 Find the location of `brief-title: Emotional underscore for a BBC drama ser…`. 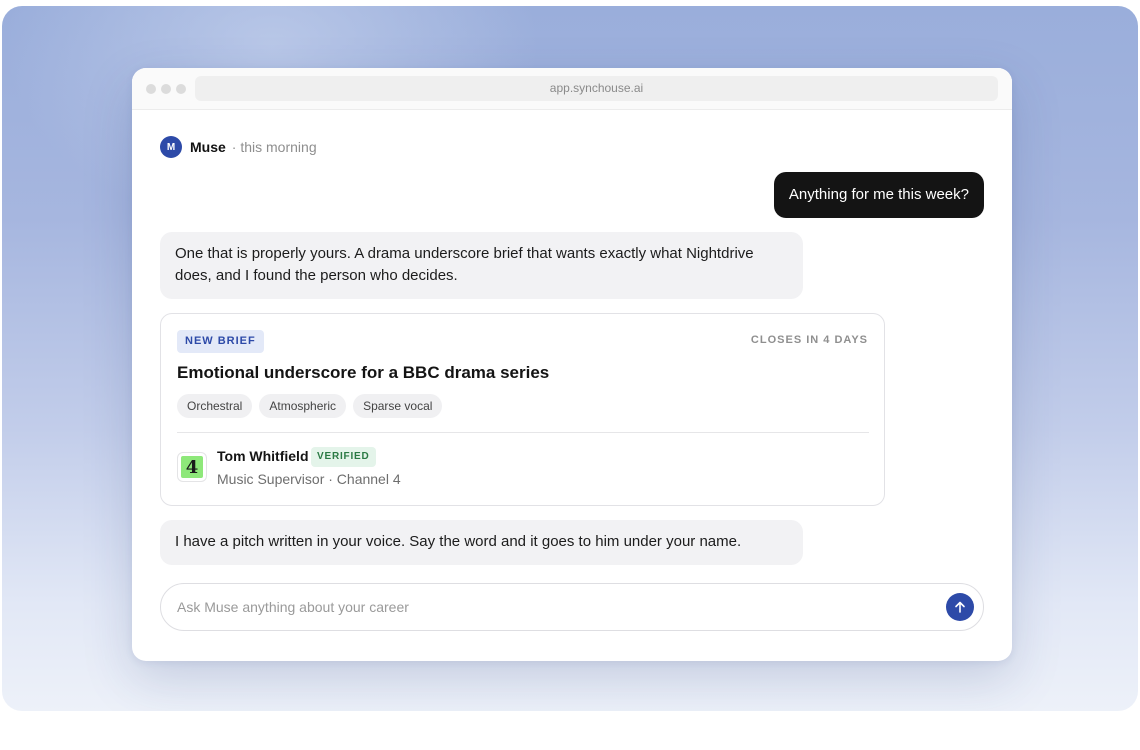

brief-title: Emotional underscore for a BBC drama ser… is located at coordinates (363, 372).